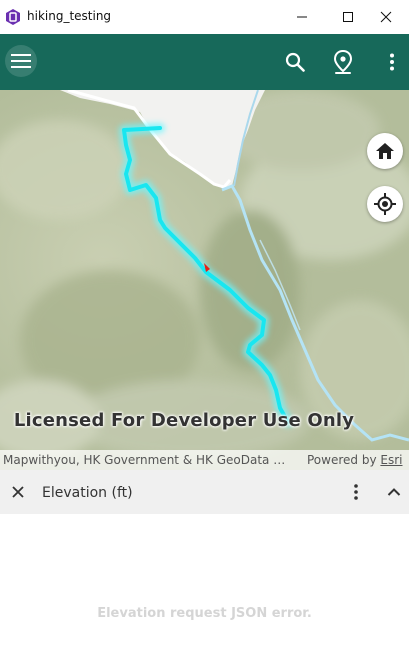 The width and height of the screenshot is (409, 663). What do you see at coordinates (348, 17) in the screenshot?
I see `maximize-icon` at bounding box center [348, 17].